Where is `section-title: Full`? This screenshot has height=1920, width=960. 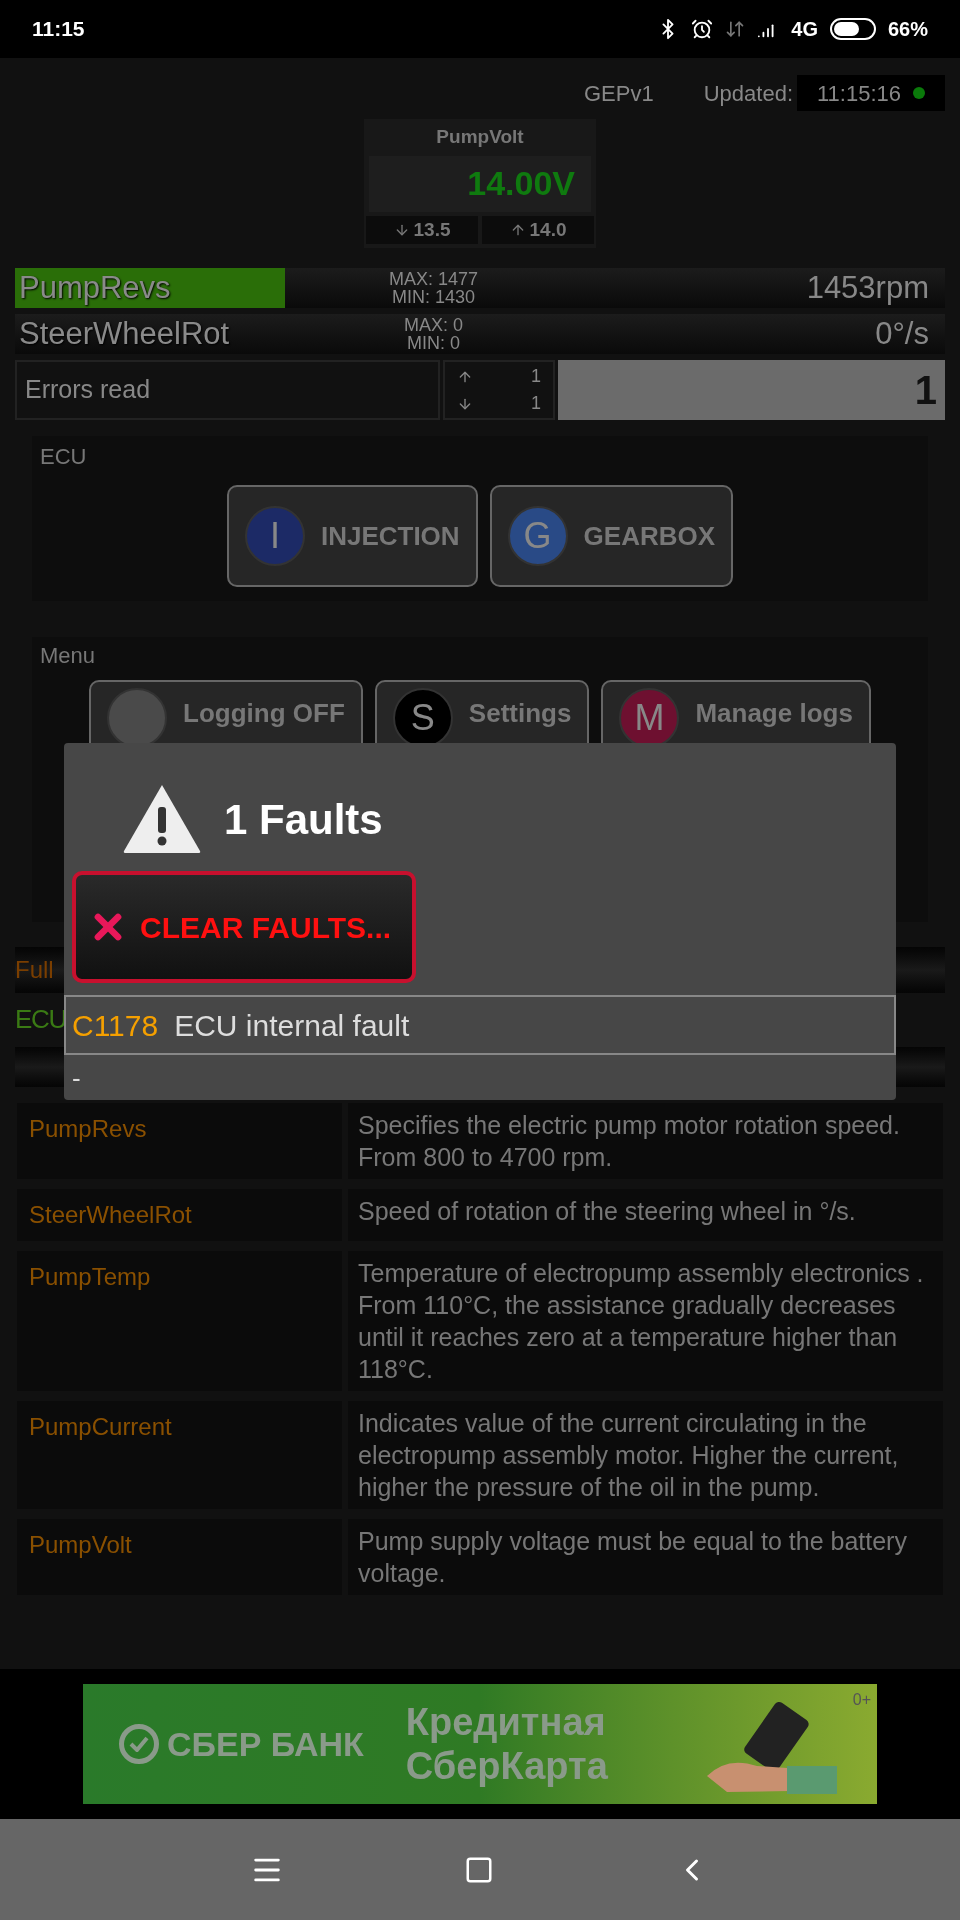
section-title: Full is located at coordinates (34, 970).